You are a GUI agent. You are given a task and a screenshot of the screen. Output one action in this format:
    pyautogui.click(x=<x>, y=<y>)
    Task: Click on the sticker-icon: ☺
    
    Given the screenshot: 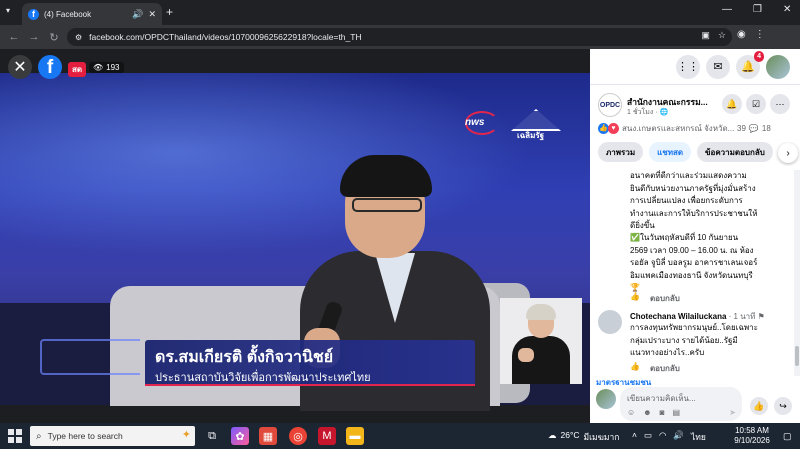 What is the action you would take?
    pyautogui.click(x=631, y=412)
    